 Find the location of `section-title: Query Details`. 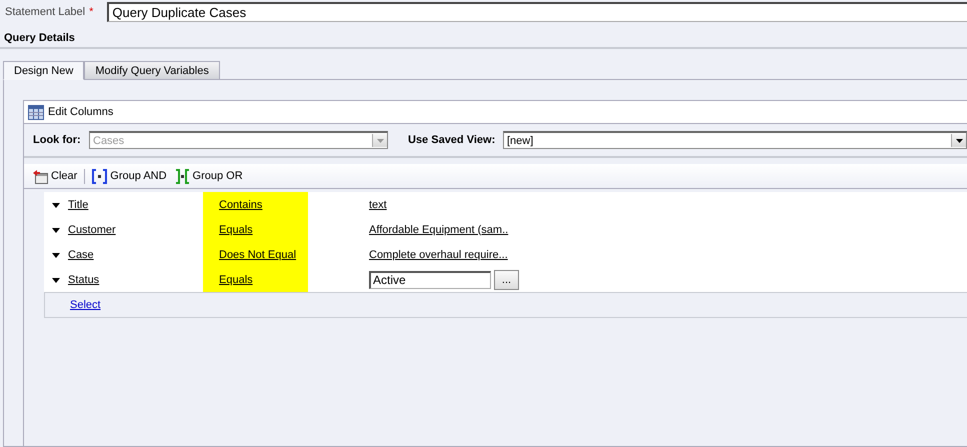

section-title: Query Details is located at coordinates (483, 36).